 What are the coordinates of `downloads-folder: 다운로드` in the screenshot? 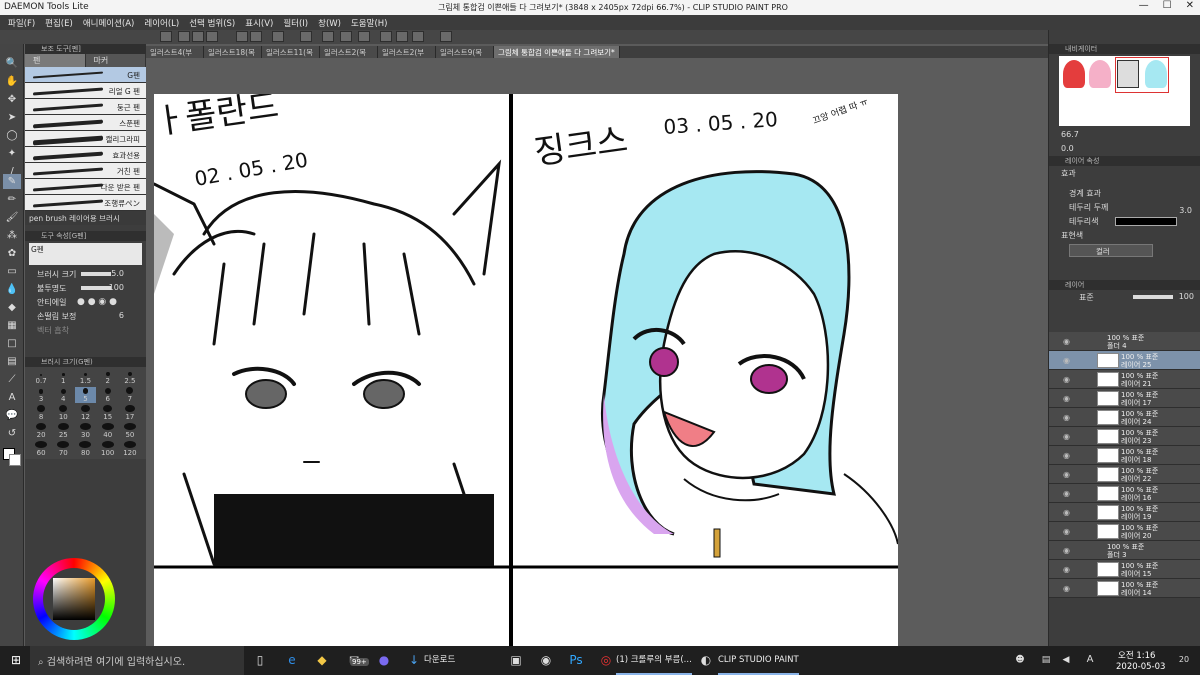 It's located at (439, 660).